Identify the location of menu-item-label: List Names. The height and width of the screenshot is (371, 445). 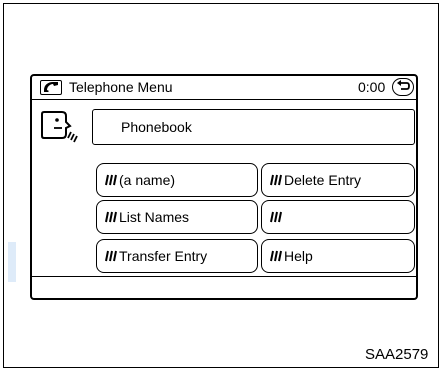
(154, 217).